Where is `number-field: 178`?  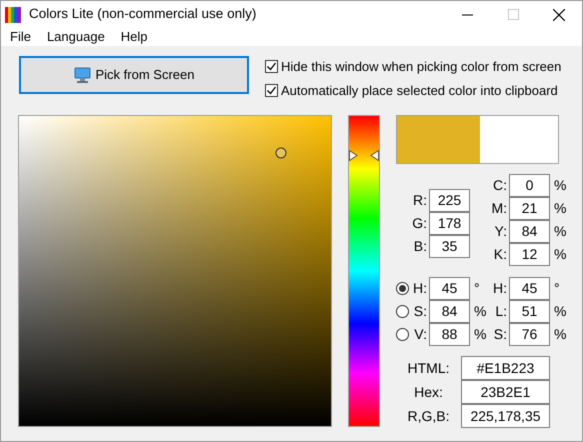
number-field: 178 is located at coordinates (449, 223).